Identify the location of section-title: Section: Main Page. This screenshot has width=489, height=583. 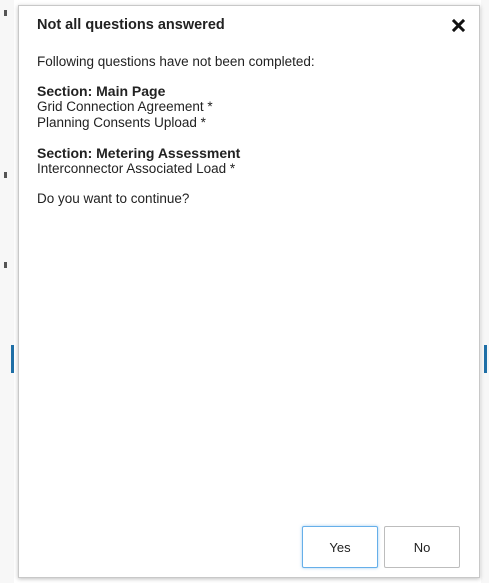
(101, 91).